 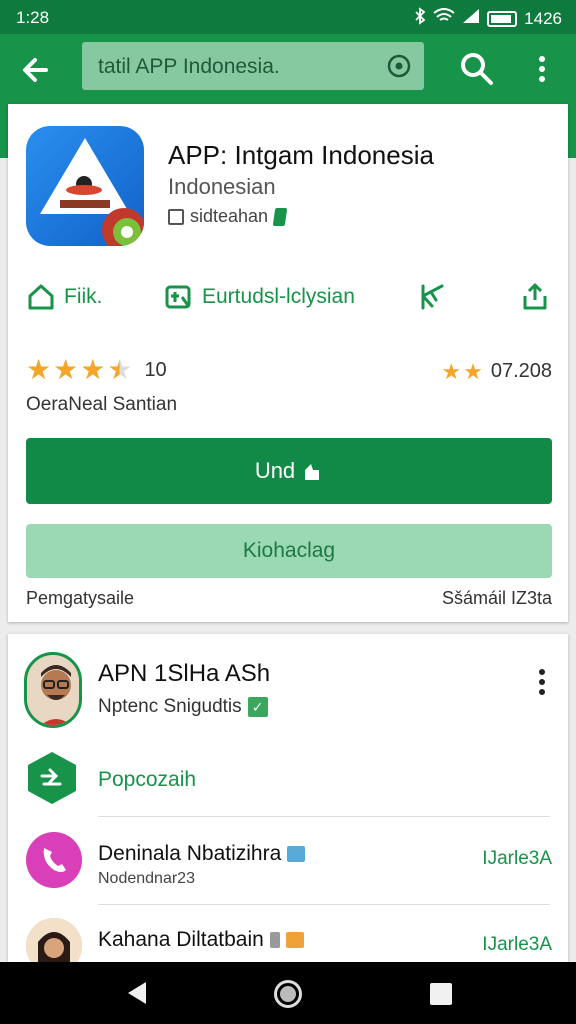 I want to click on overflow-menu-button, so click(x=542, y=69).